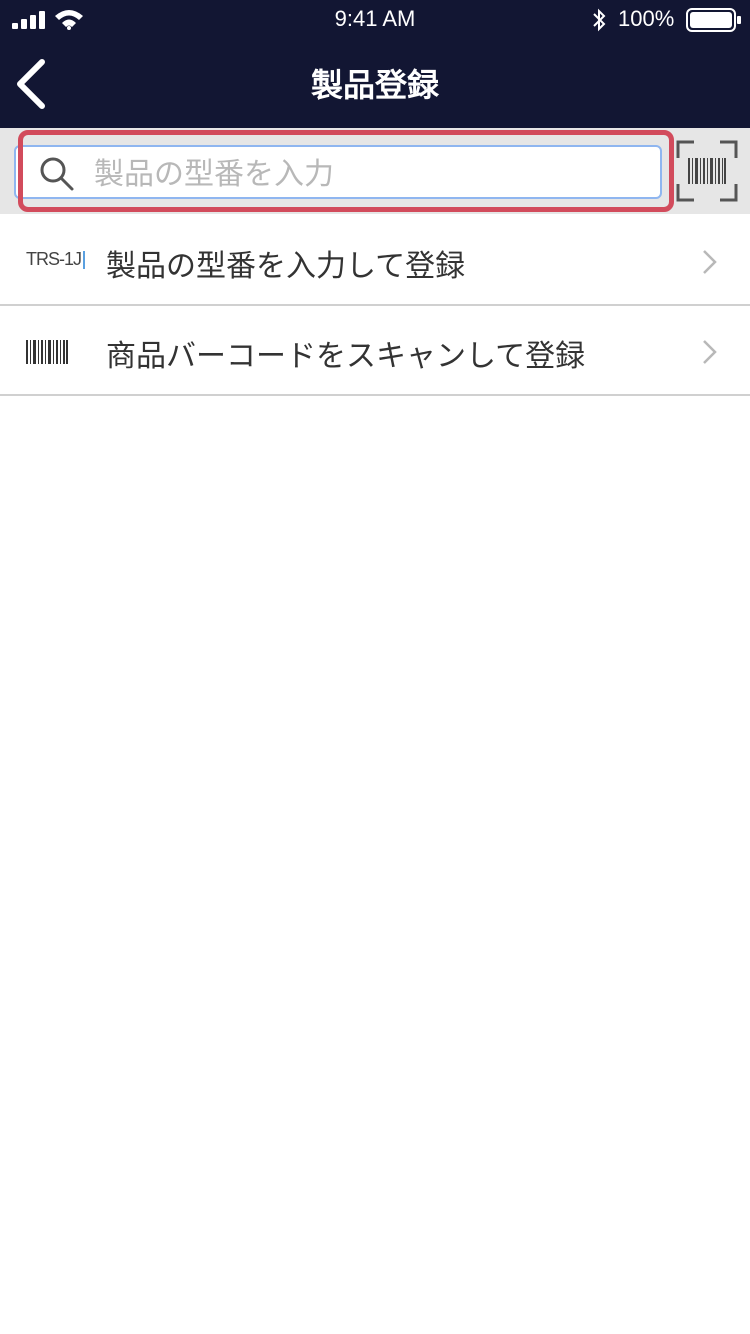 This screenshot has width=750, height=1334. I want to click on bluetooth-icon, so click(599, 20).